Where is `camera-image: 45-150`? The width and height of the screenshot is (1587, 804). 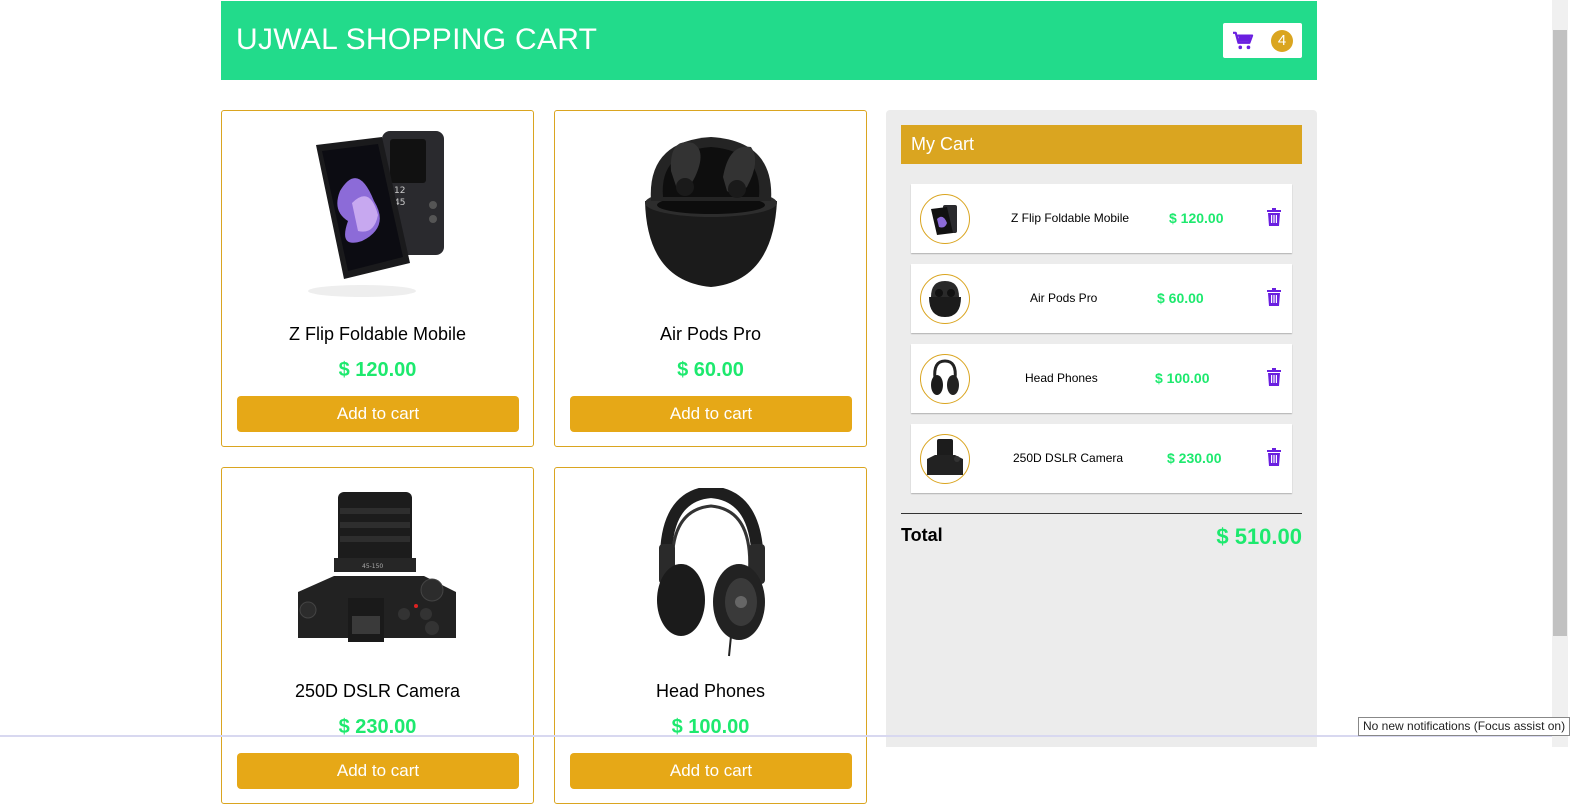 camera-image: 45-150 is located at coordinates (377, 567).